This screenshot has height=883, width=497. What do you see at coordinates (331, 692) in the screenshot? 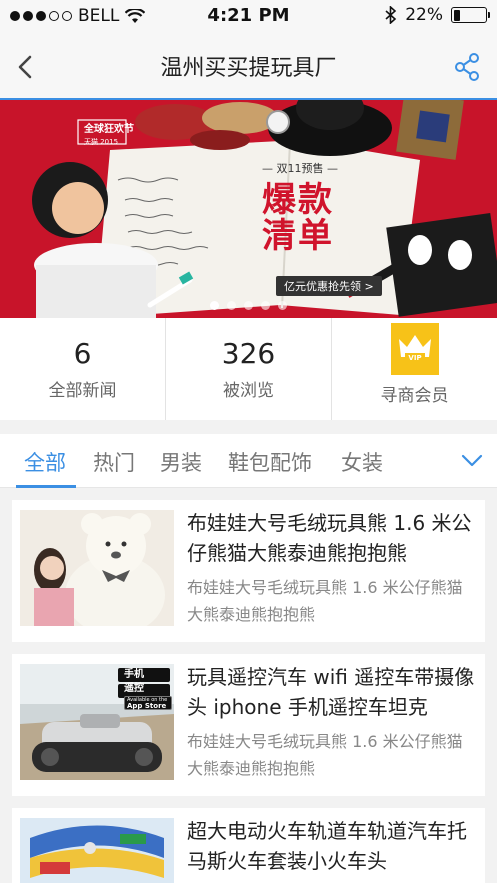
I see `item-title: 玩具遥控汽车 wifi 遥控车带摄像头 iphone 手机遥控车坦克` at bounding box center [331, 692].